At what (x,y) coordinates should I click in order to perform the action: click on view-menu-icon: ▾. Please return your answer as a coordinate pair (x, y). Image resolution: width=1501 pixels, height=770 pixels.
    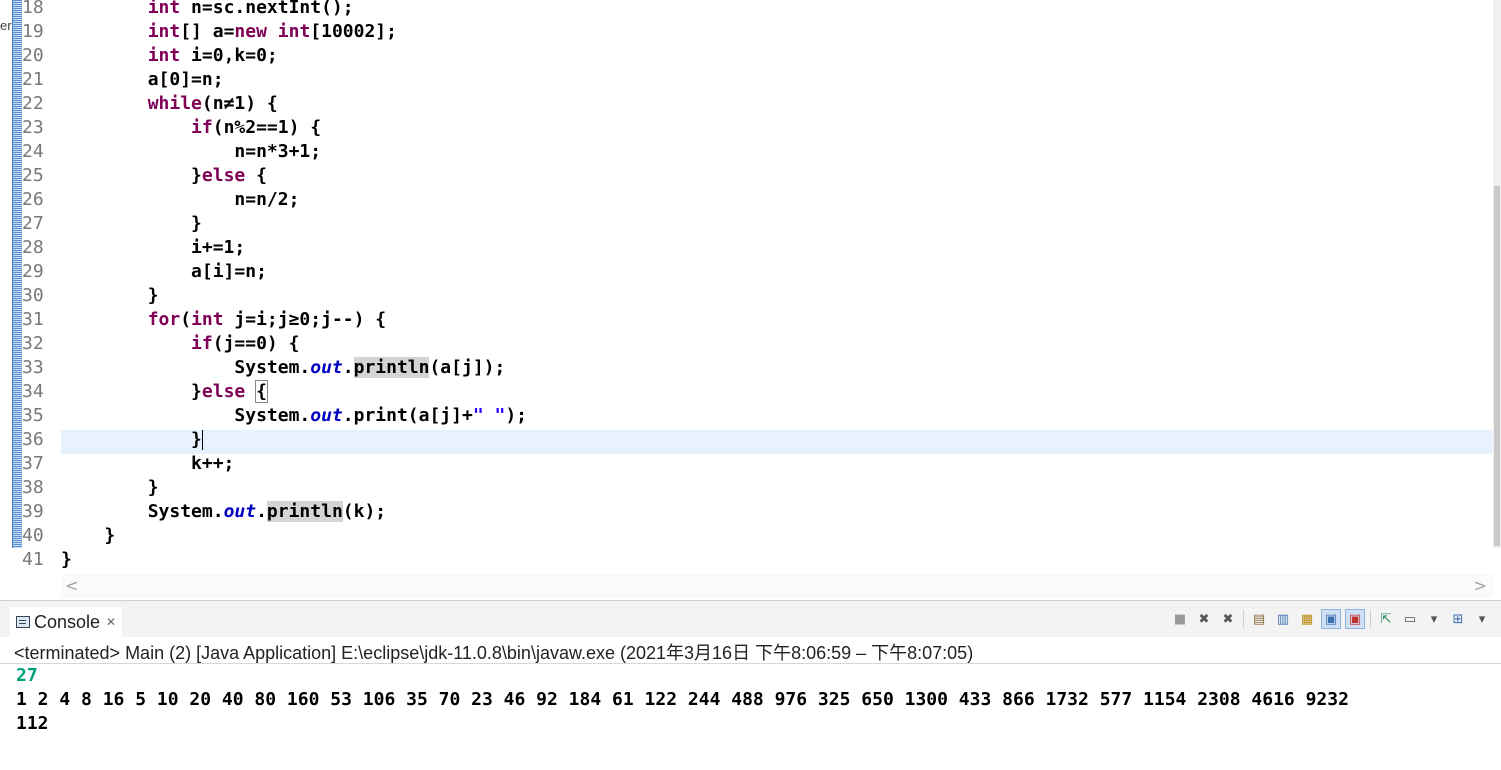
    Looking at the image, I should click on (1482, 619).